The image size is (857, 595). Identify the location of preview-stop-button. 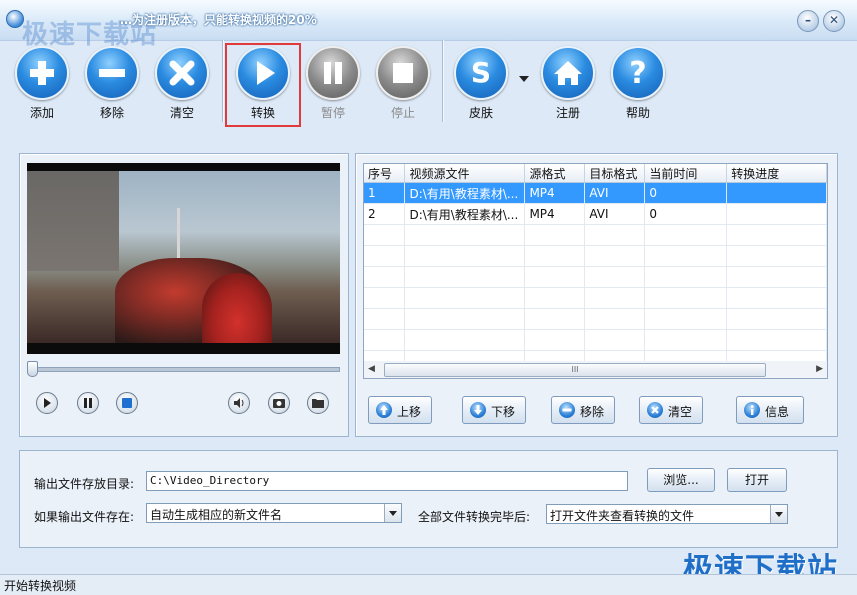
(127, 403).